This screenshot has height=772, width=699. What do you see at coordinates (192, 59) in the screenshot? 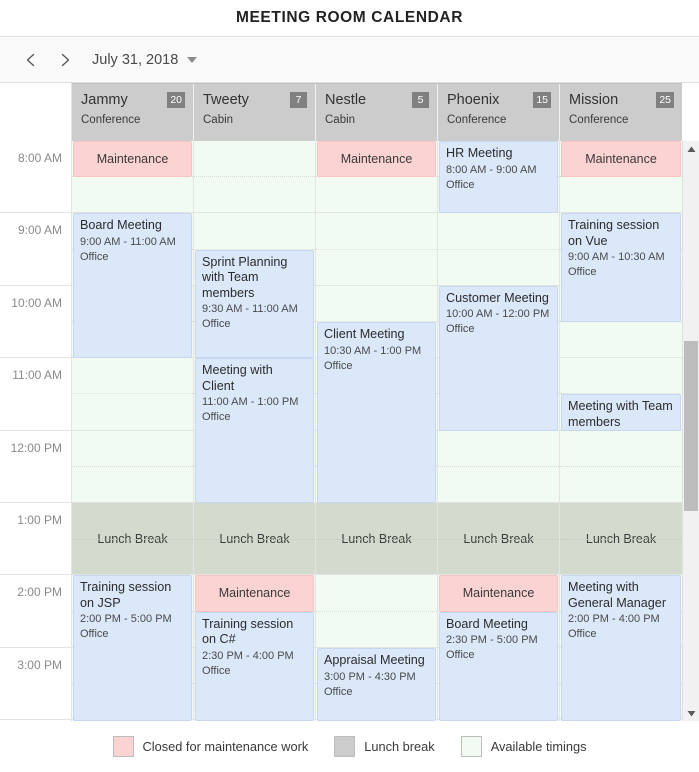
I see `chevron-down-icon` at bounding box center [192, 59].